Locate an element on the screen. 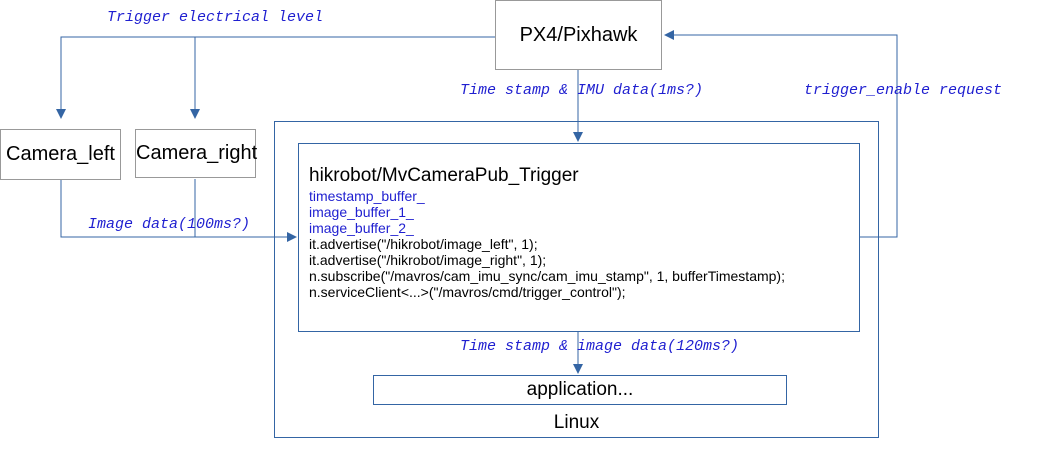 This screenshot has width=1037, height=453. image-buffer-2-line: image_buffer_2_ is located at coordinates (361, 228).